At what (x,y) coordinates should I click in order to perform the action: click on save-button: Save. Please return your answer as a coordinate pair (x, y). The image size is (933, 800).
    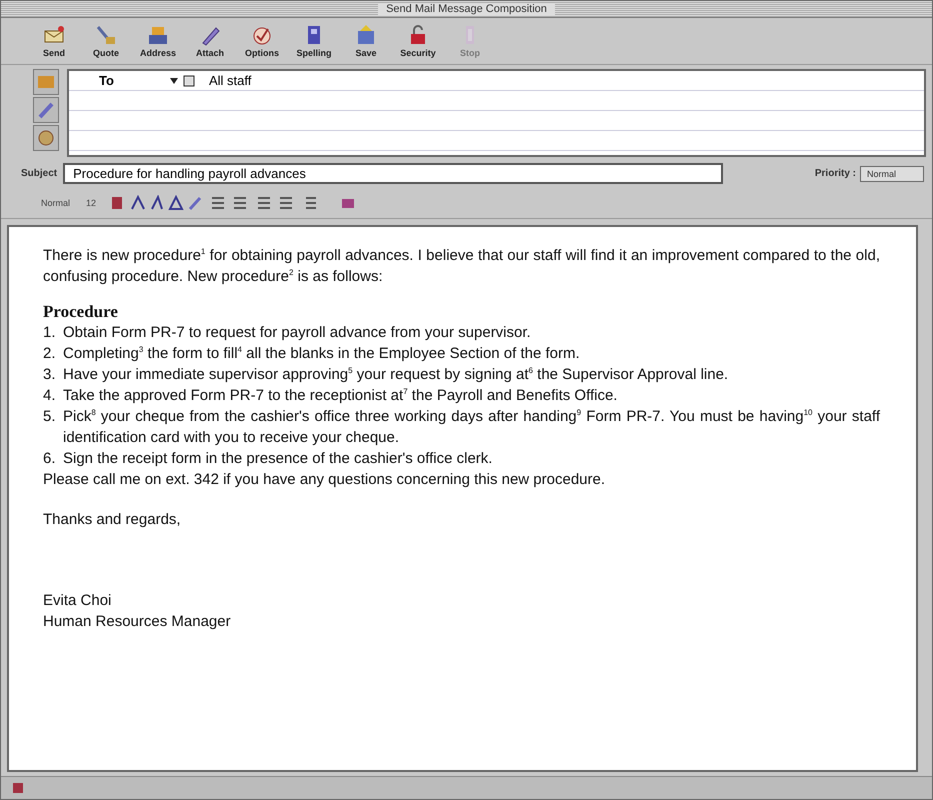
    Looking at the image, I should click on (366, 42).